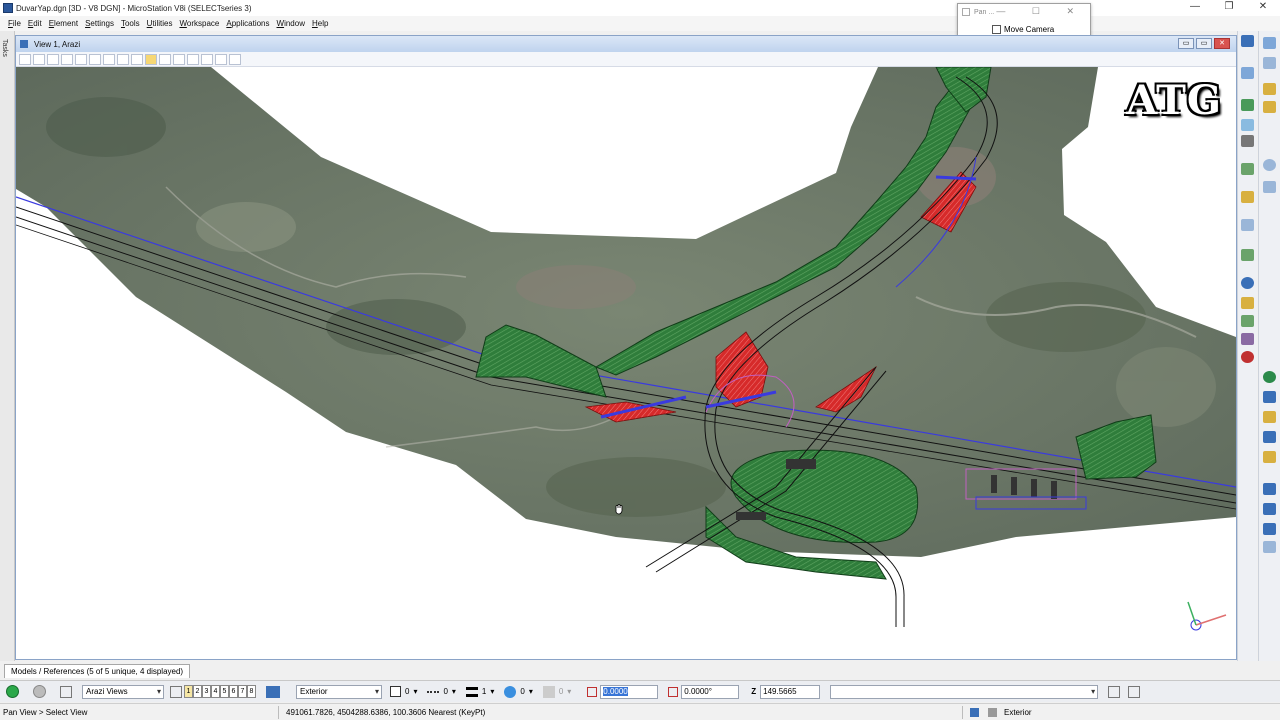  Describe the element at coordinates (130, 23) in the screenshot. I see `menu-tools: Tools` at that location.